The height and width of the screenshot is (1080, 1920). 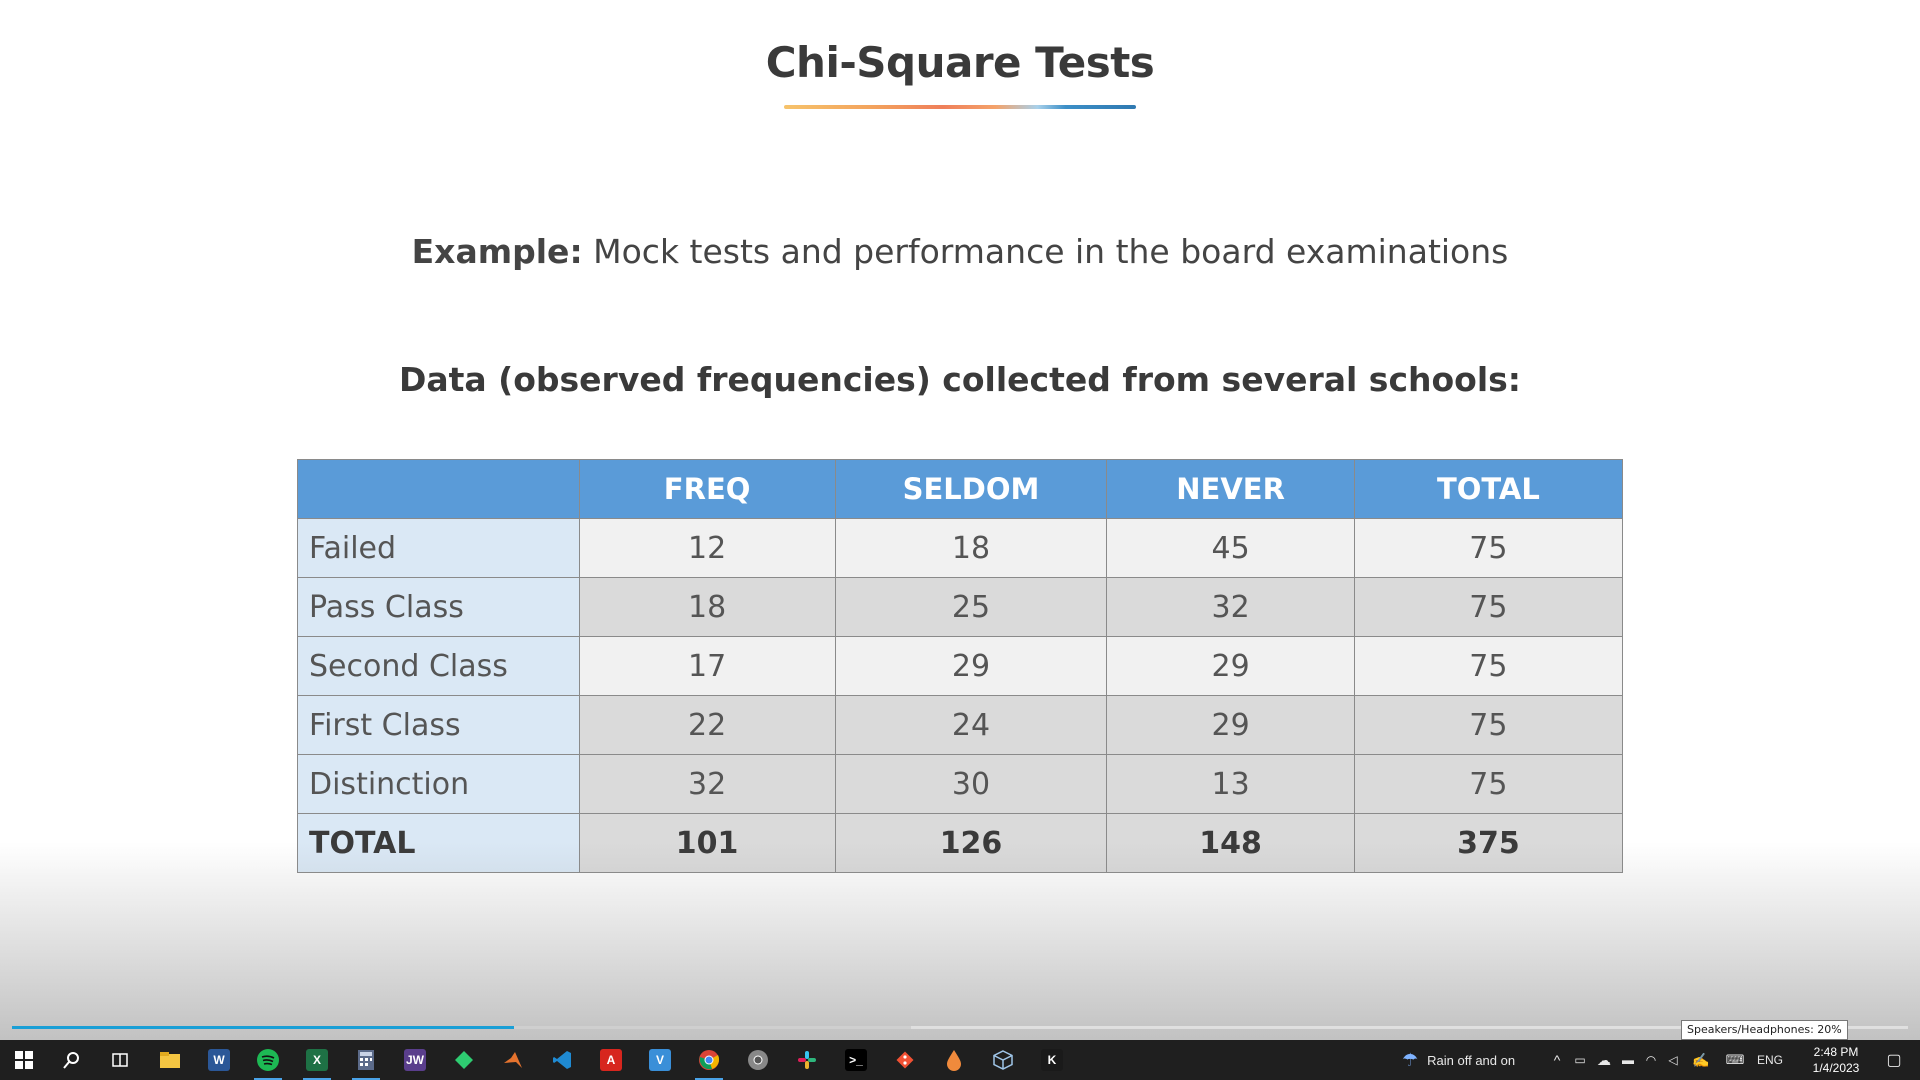 What do you see at coordinates (971, 784) in the screenshot?
I see `table-cell: 30` at bounding box center [971, 784].